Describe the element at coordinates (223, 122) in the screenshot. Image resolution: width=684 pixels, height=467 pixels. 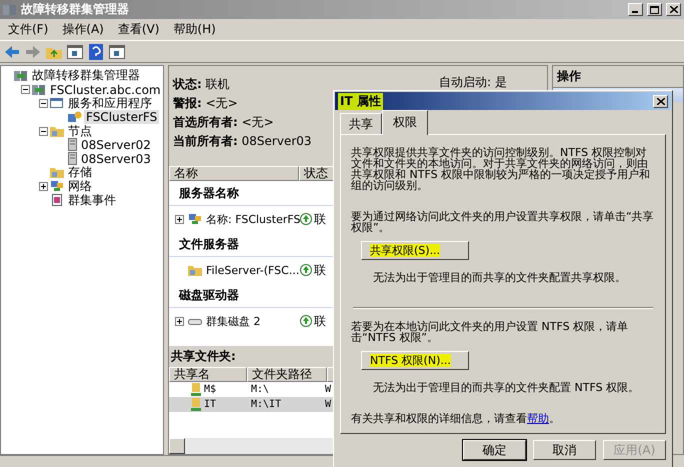
I see `summary-line: 首选所有者: <无>` at that location.